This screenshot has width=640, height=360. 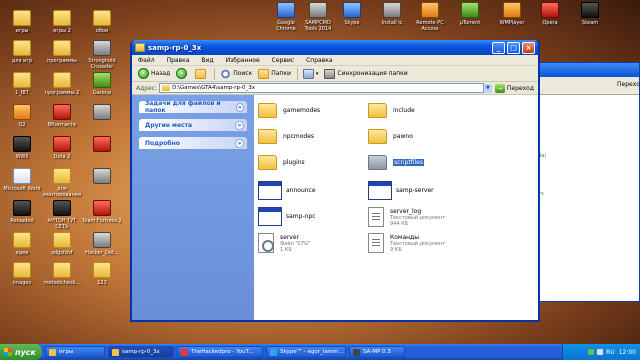 I want to click on desktop-icon: Stronghold Crusader, so click(x=102, y=55).